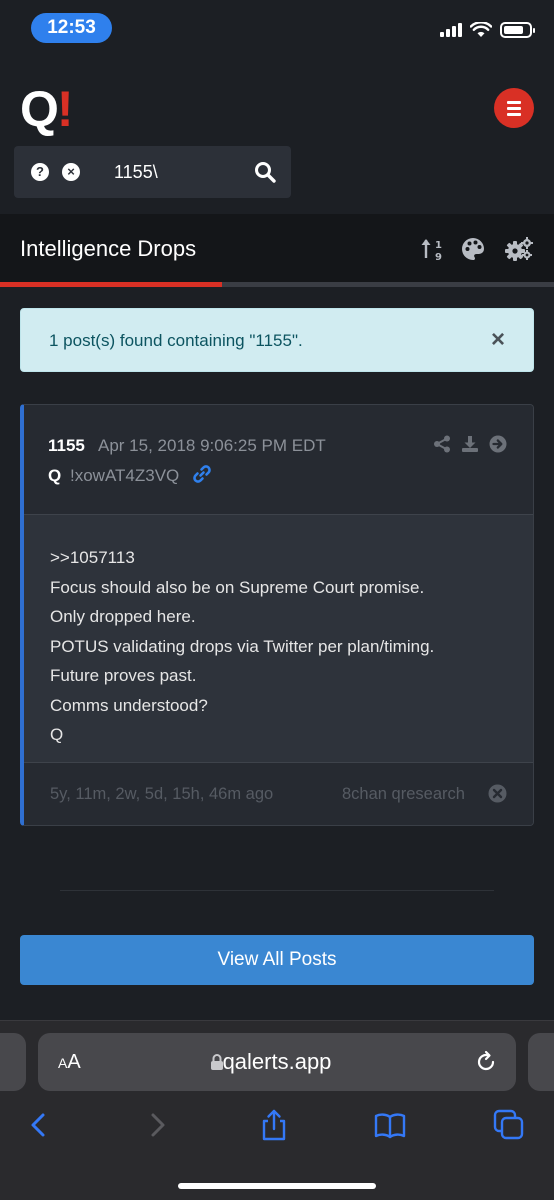 The width and height of the screenshot is (554, 1200). Describe the element at coordinates (57, 734) in the screenshot. I see `post-line: Q` at that location.